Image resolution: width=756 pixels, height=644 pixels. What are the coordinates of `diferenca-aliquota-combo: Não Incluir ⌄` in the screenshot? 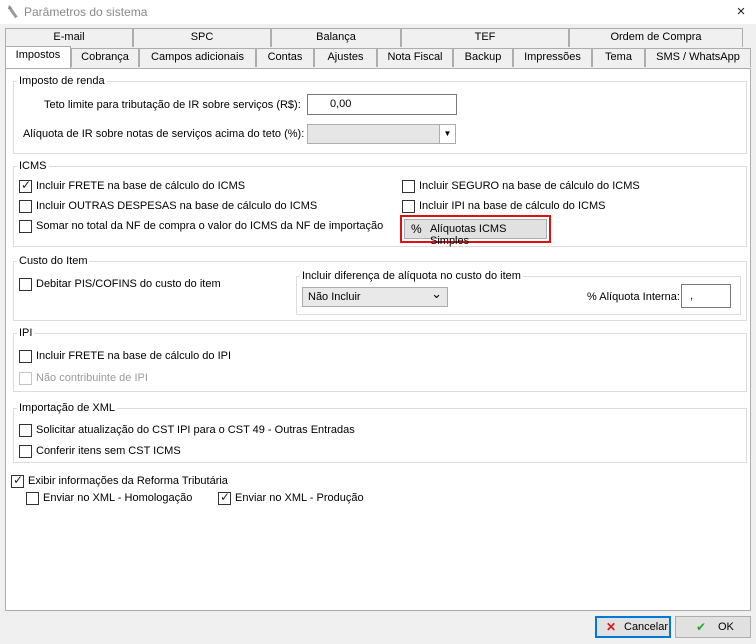 It's located at (375, 296).